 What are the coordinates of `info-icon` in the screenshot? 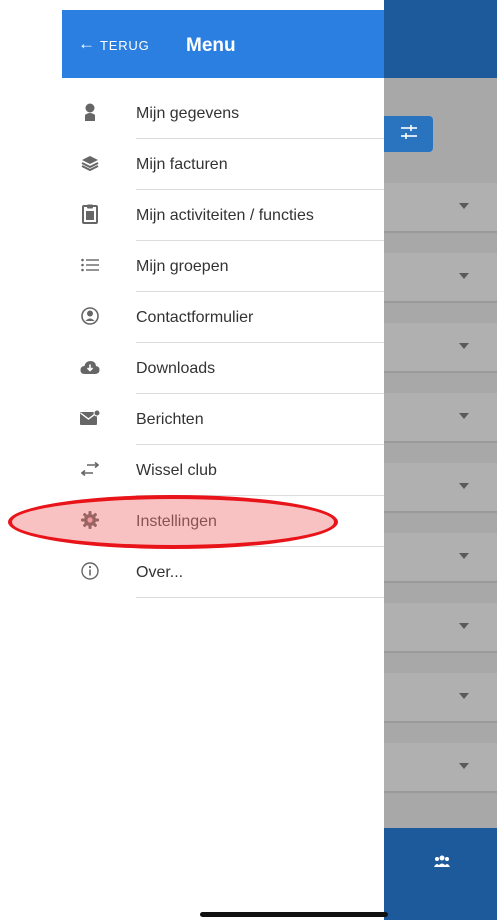 It's located at (90, 571).